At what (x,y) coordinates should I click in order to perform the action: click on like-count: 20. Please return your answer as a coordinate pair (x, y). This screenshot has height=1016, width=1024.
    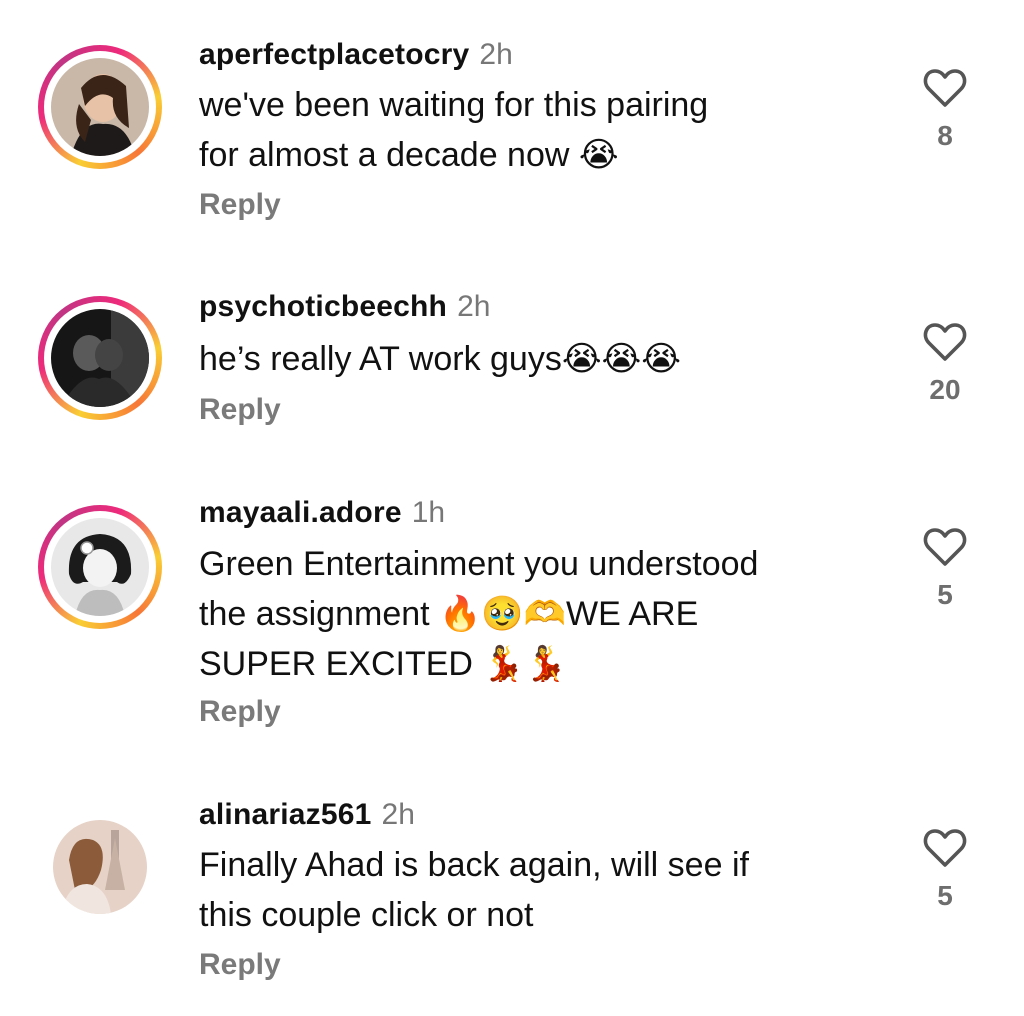
    Looking at the image, I should click on (945, 389).